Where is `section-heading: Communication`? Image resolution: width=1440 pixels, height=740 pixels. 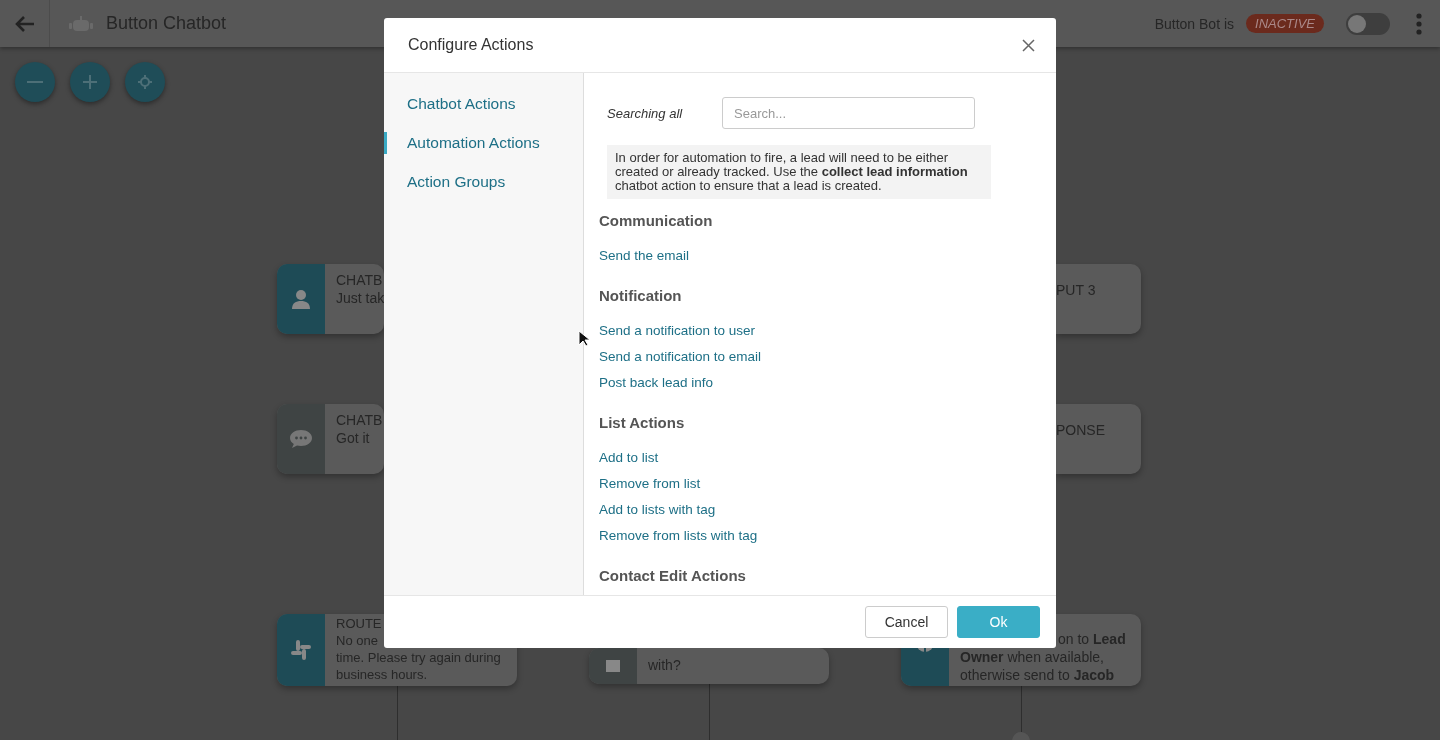 section-heading: Communication is located at coordinates (656, 221).